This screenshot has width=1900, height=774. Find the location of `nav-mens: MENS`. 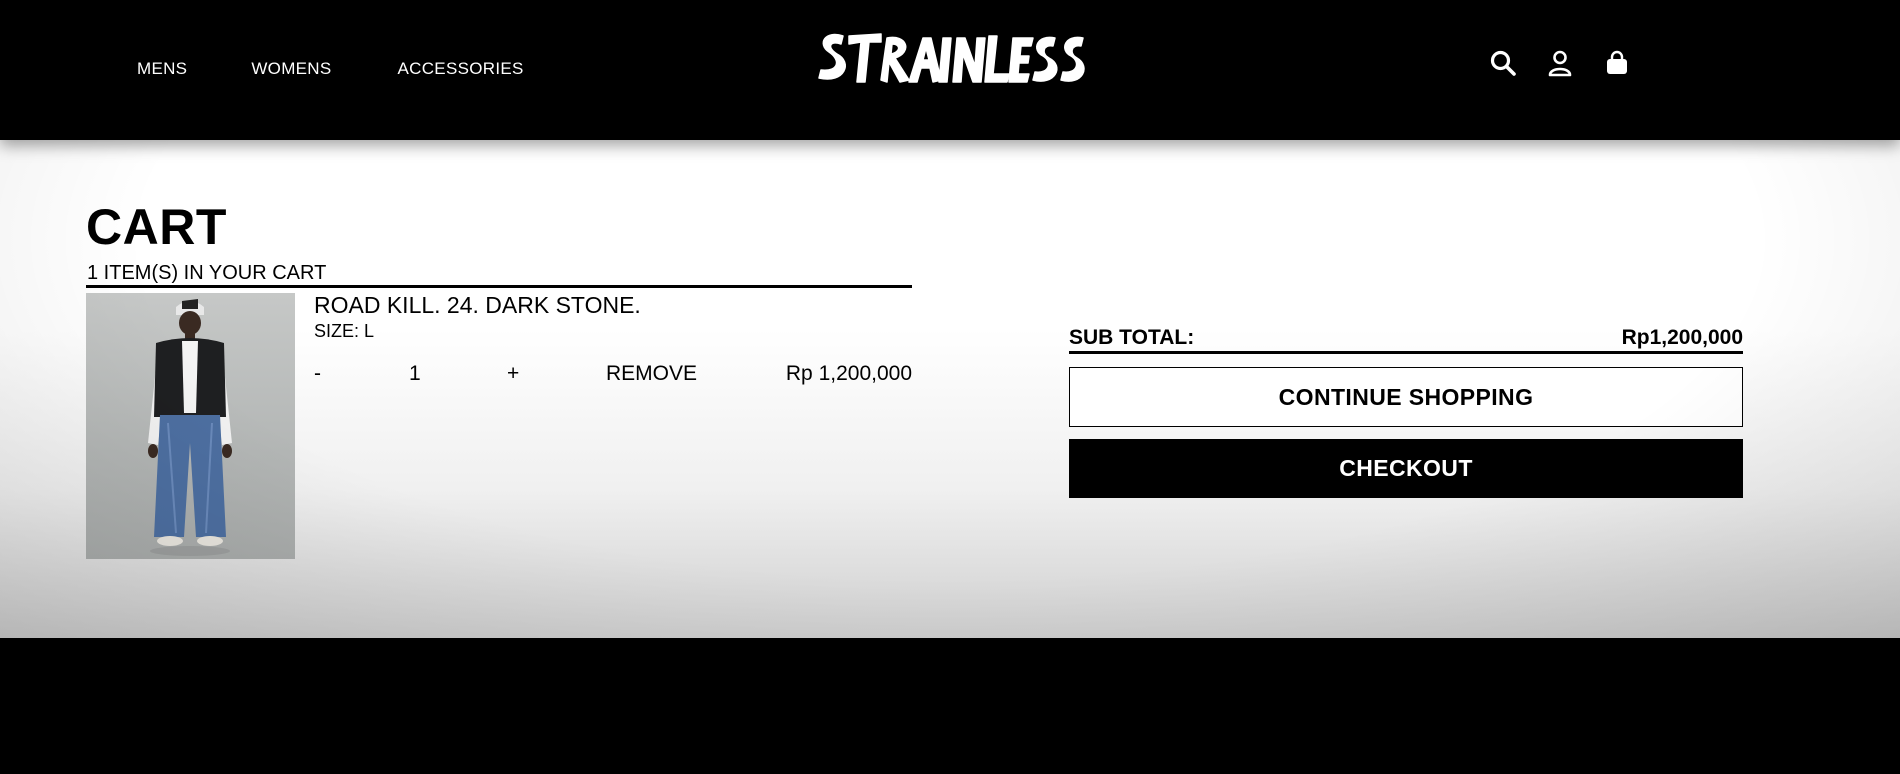

nav-mens: MENS is located at coordinates (162, 69).